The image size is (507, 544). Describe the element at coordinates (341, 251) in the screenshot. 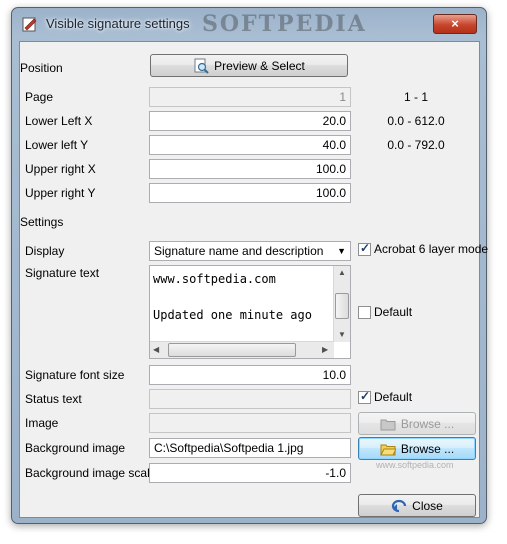

I see `chevron-down-icon: ▼` at that location.